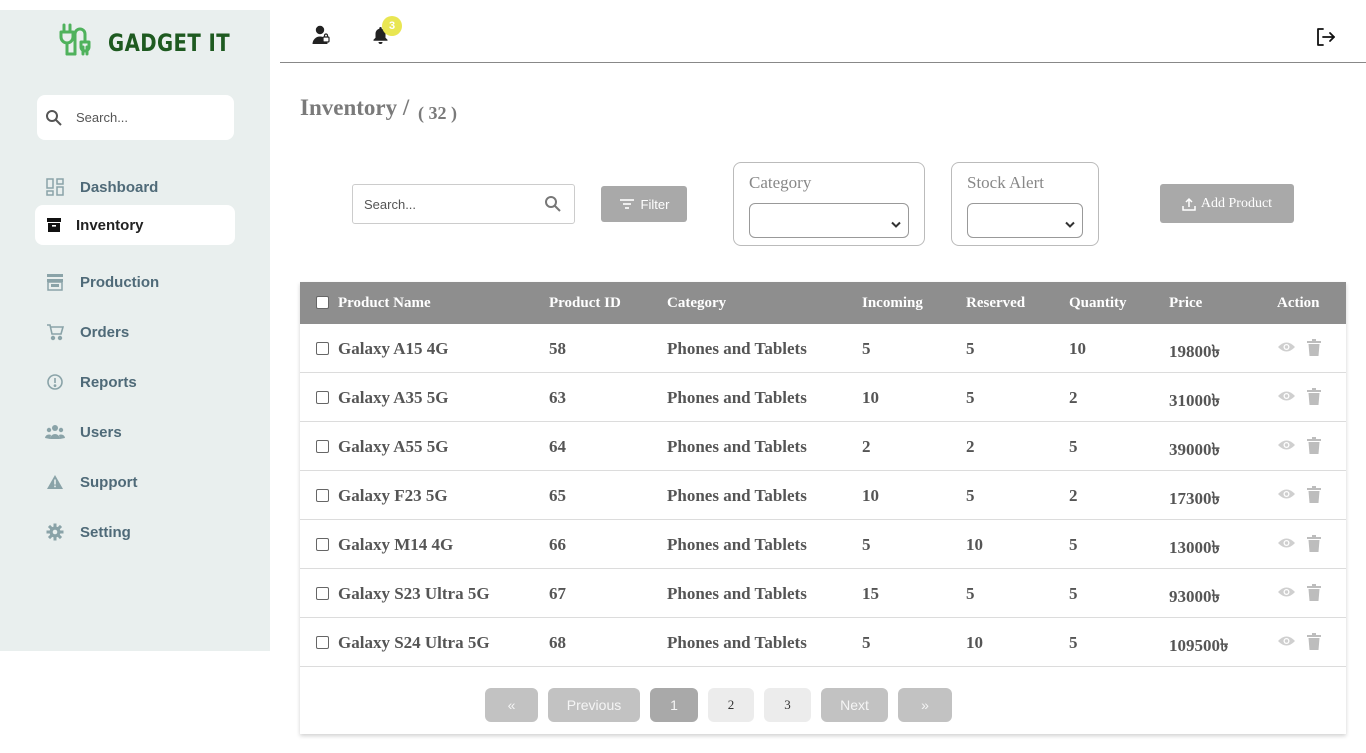 The height and width of the screenshot is (753, 1366). What do you see at coordinates (437, 113) in the screenshot?
I see `inventory-count: ( 32 )` at bounding box center [437, 113].